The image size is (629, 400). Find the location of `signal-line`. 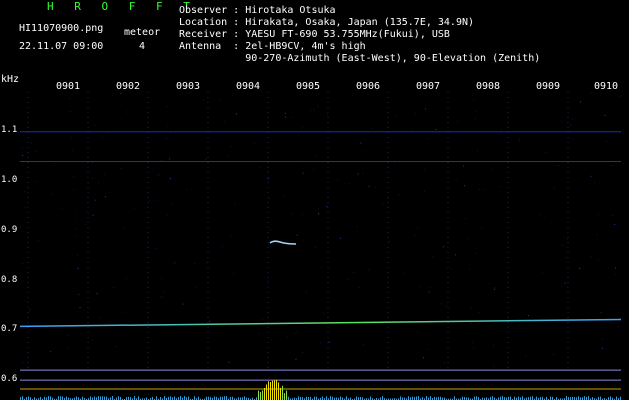

signal-line is located at coordinates (320, 323).